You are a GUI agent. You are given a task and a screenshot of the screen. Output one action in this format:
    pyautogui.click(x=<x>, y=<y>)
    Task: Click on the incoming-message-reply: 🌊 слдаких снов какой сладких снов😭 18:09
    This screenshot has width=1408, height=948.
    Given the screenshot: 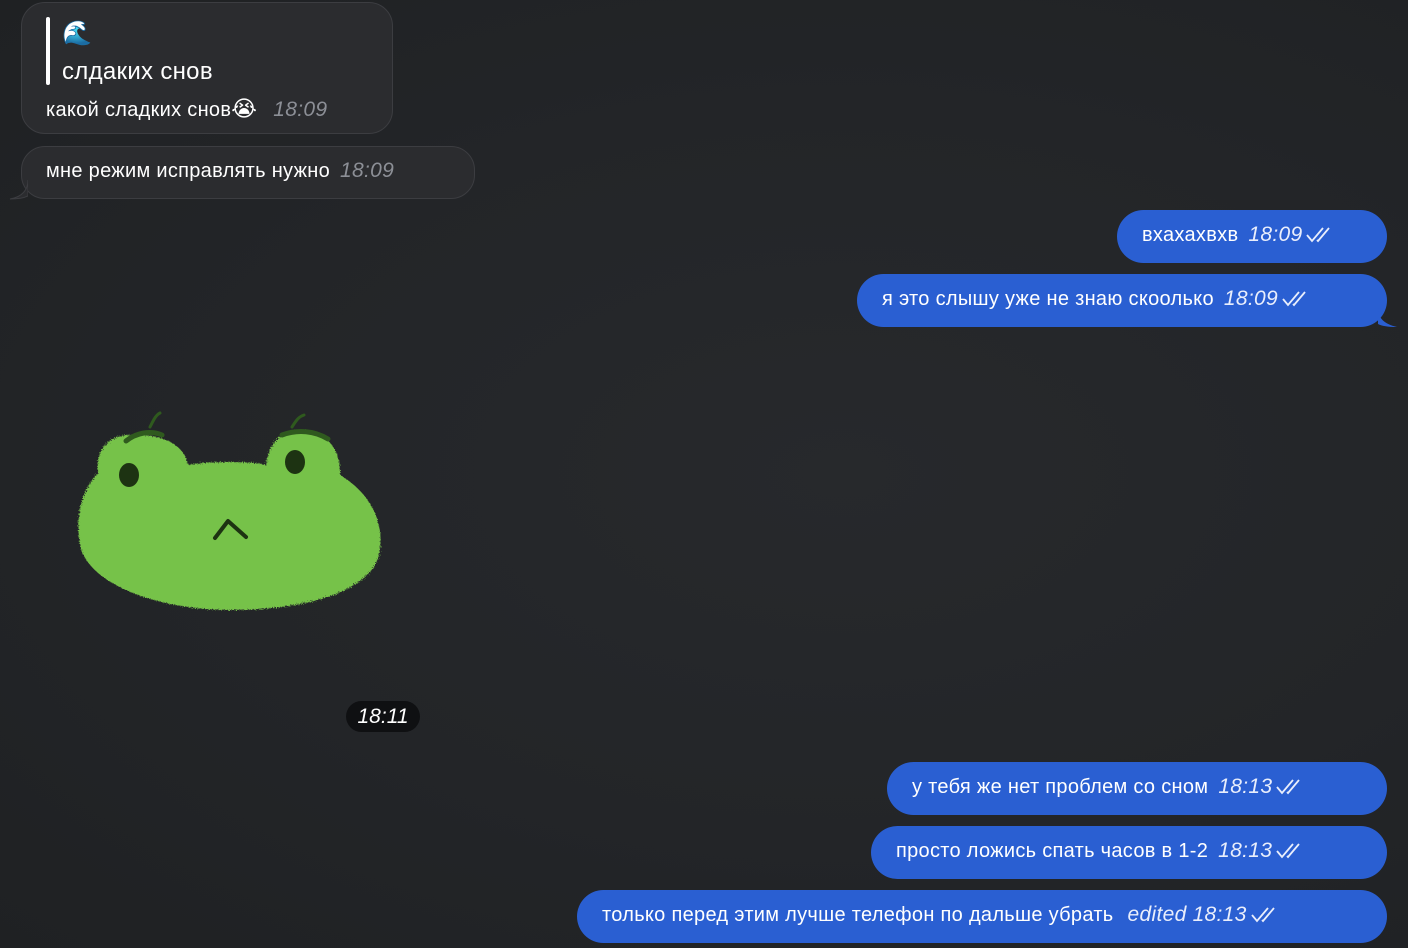 What is the action you would take?
    pyautogui.click(x=207, y=68)
    